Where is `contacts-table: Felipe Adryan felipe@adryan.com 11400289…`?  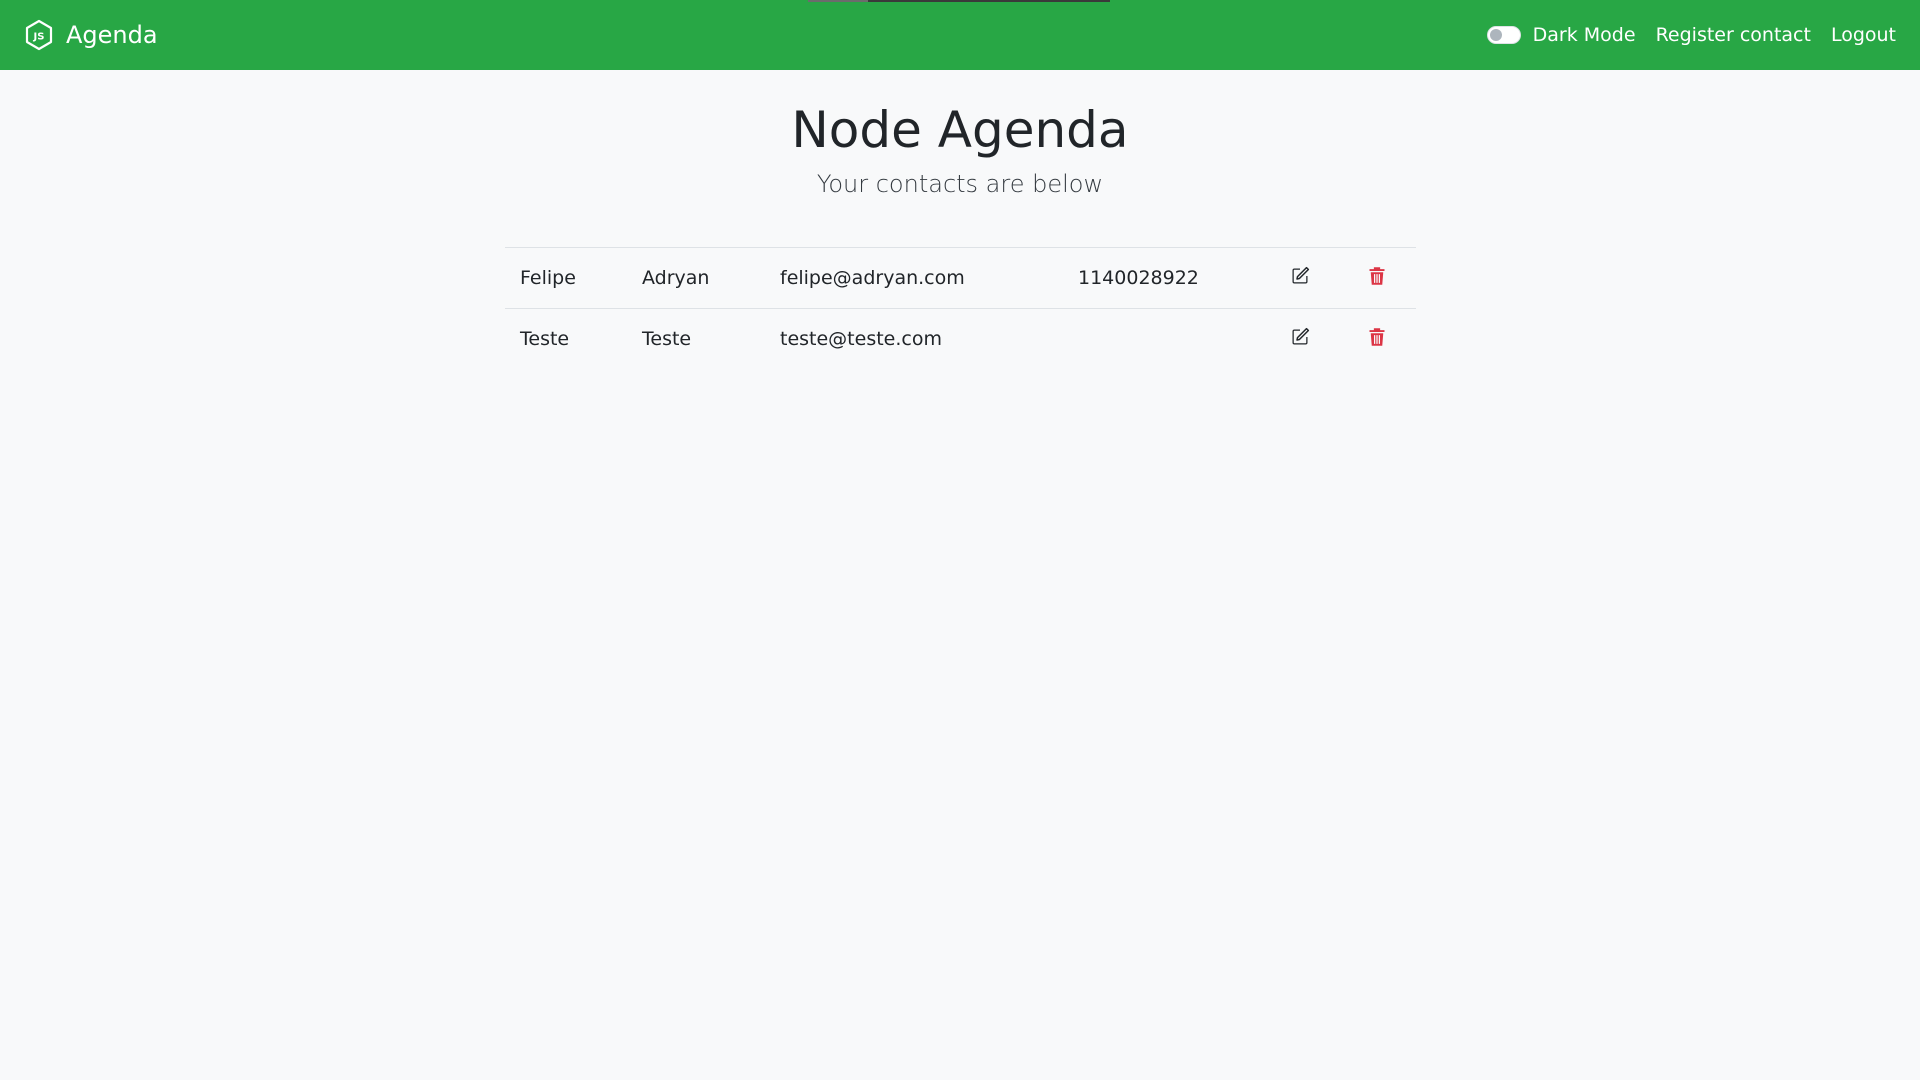 contacts-table: Felipe Adryan felipe@adryan.com 11400289… is located at coordinates (960, 308).